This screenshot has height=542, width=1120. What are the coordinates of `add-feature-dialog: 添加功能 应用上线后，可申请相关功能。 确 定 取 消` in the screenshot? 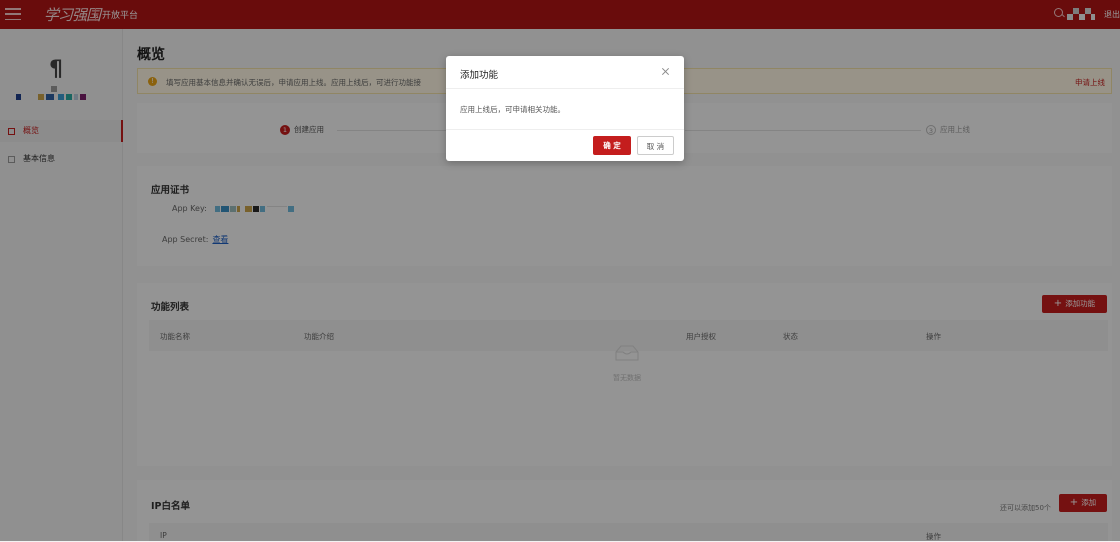 It's located at (565, 108).